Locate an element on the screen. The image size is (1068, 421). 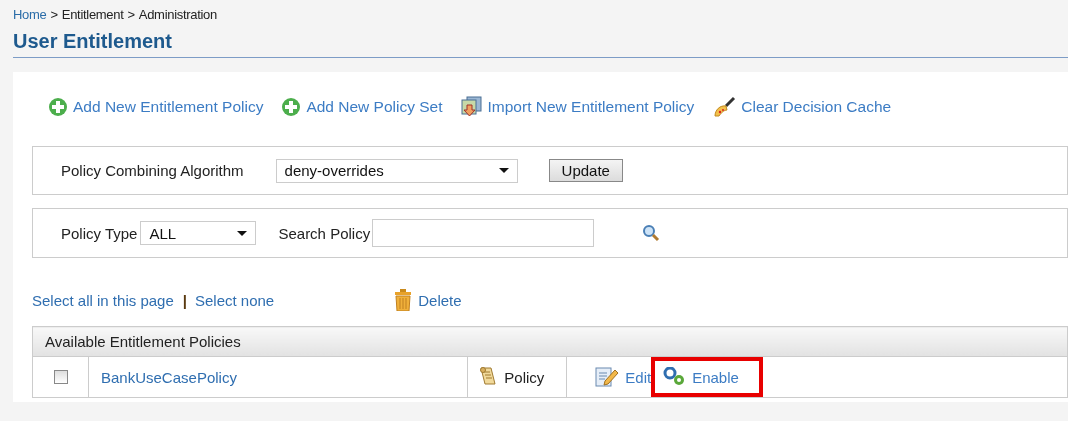
search-field is located at coordinates (483, 233).